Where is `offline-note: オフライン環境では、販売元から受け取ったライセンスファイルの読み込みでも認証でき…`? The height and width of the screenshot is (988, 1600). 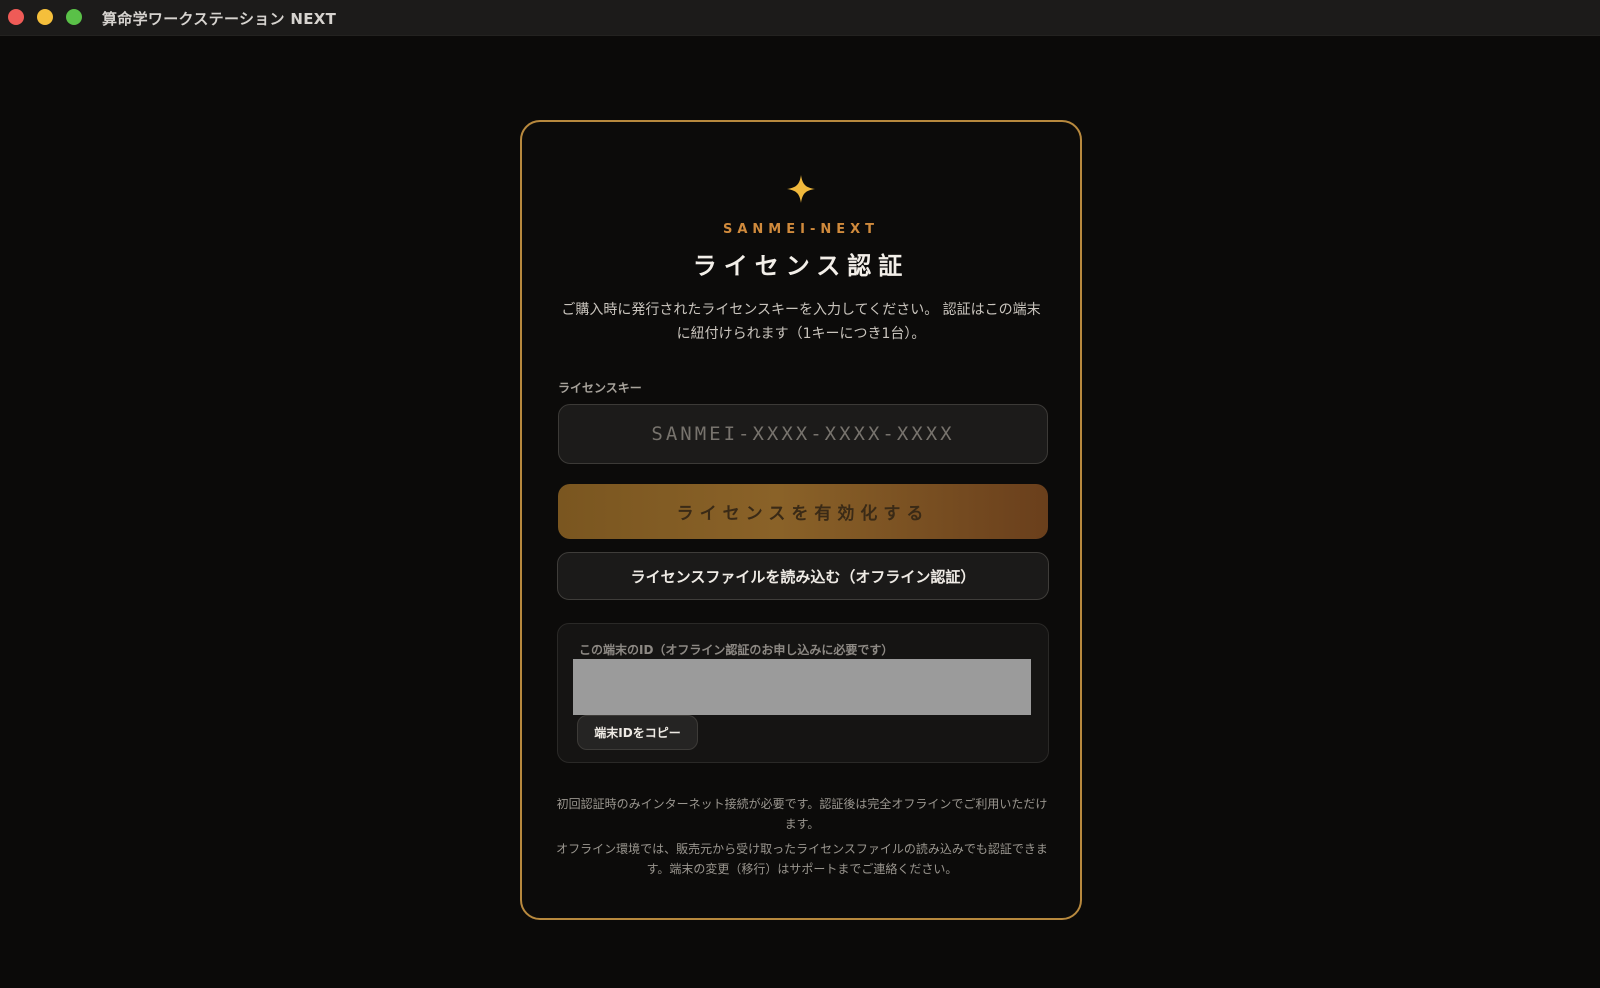
offline-note: オフライン環境では、販売元から受け取ったライセンスファイルの読み込みでも認証でき… is located at coordinates (802, 859).